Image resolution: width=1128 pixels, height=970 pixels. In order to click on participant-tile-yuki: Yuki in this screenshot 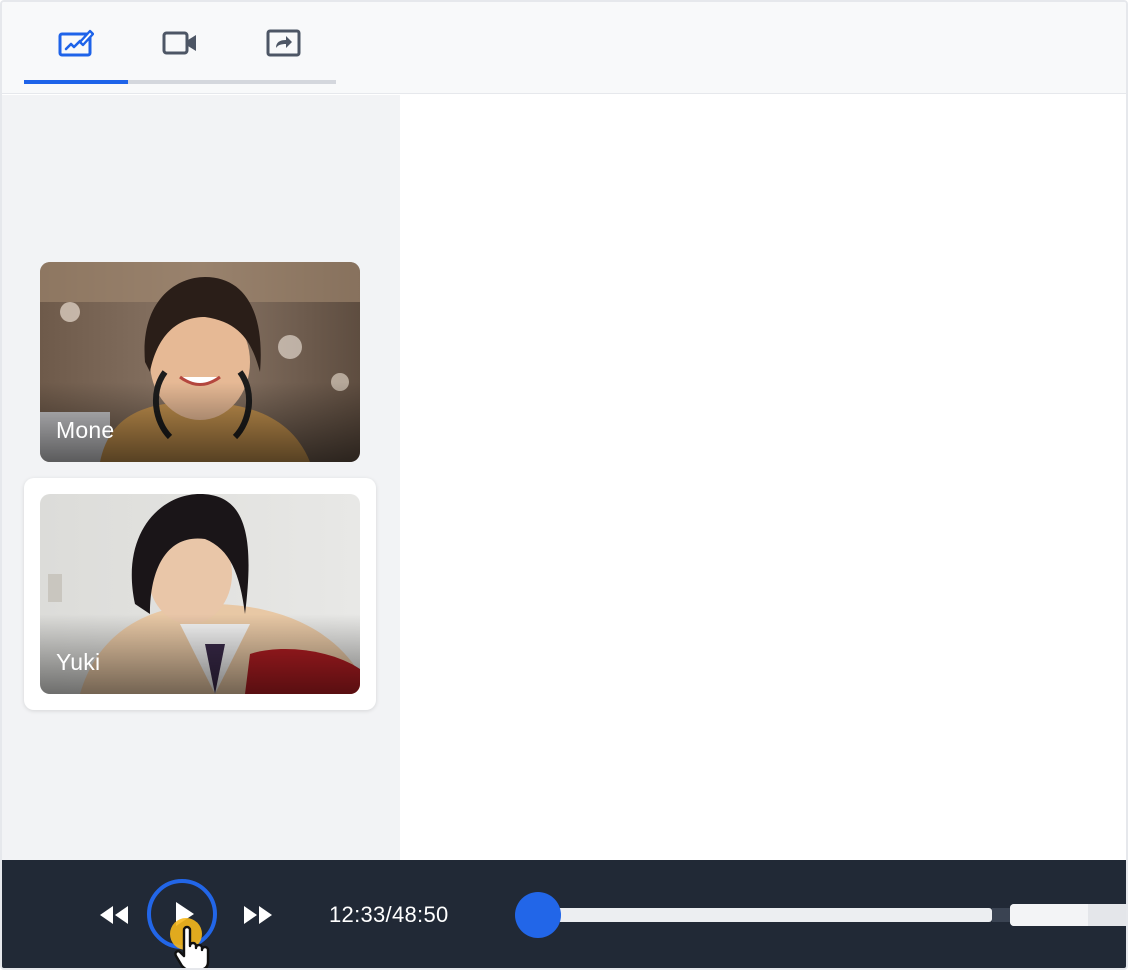, I will do `click(200, 594)`.